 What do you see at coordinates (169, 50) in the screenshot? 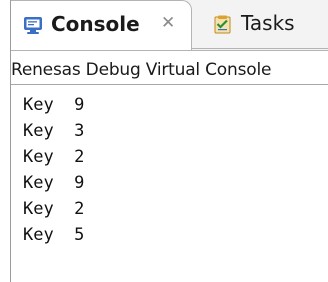
I see `tab-strip-divider` at bounding box center [169, 50].